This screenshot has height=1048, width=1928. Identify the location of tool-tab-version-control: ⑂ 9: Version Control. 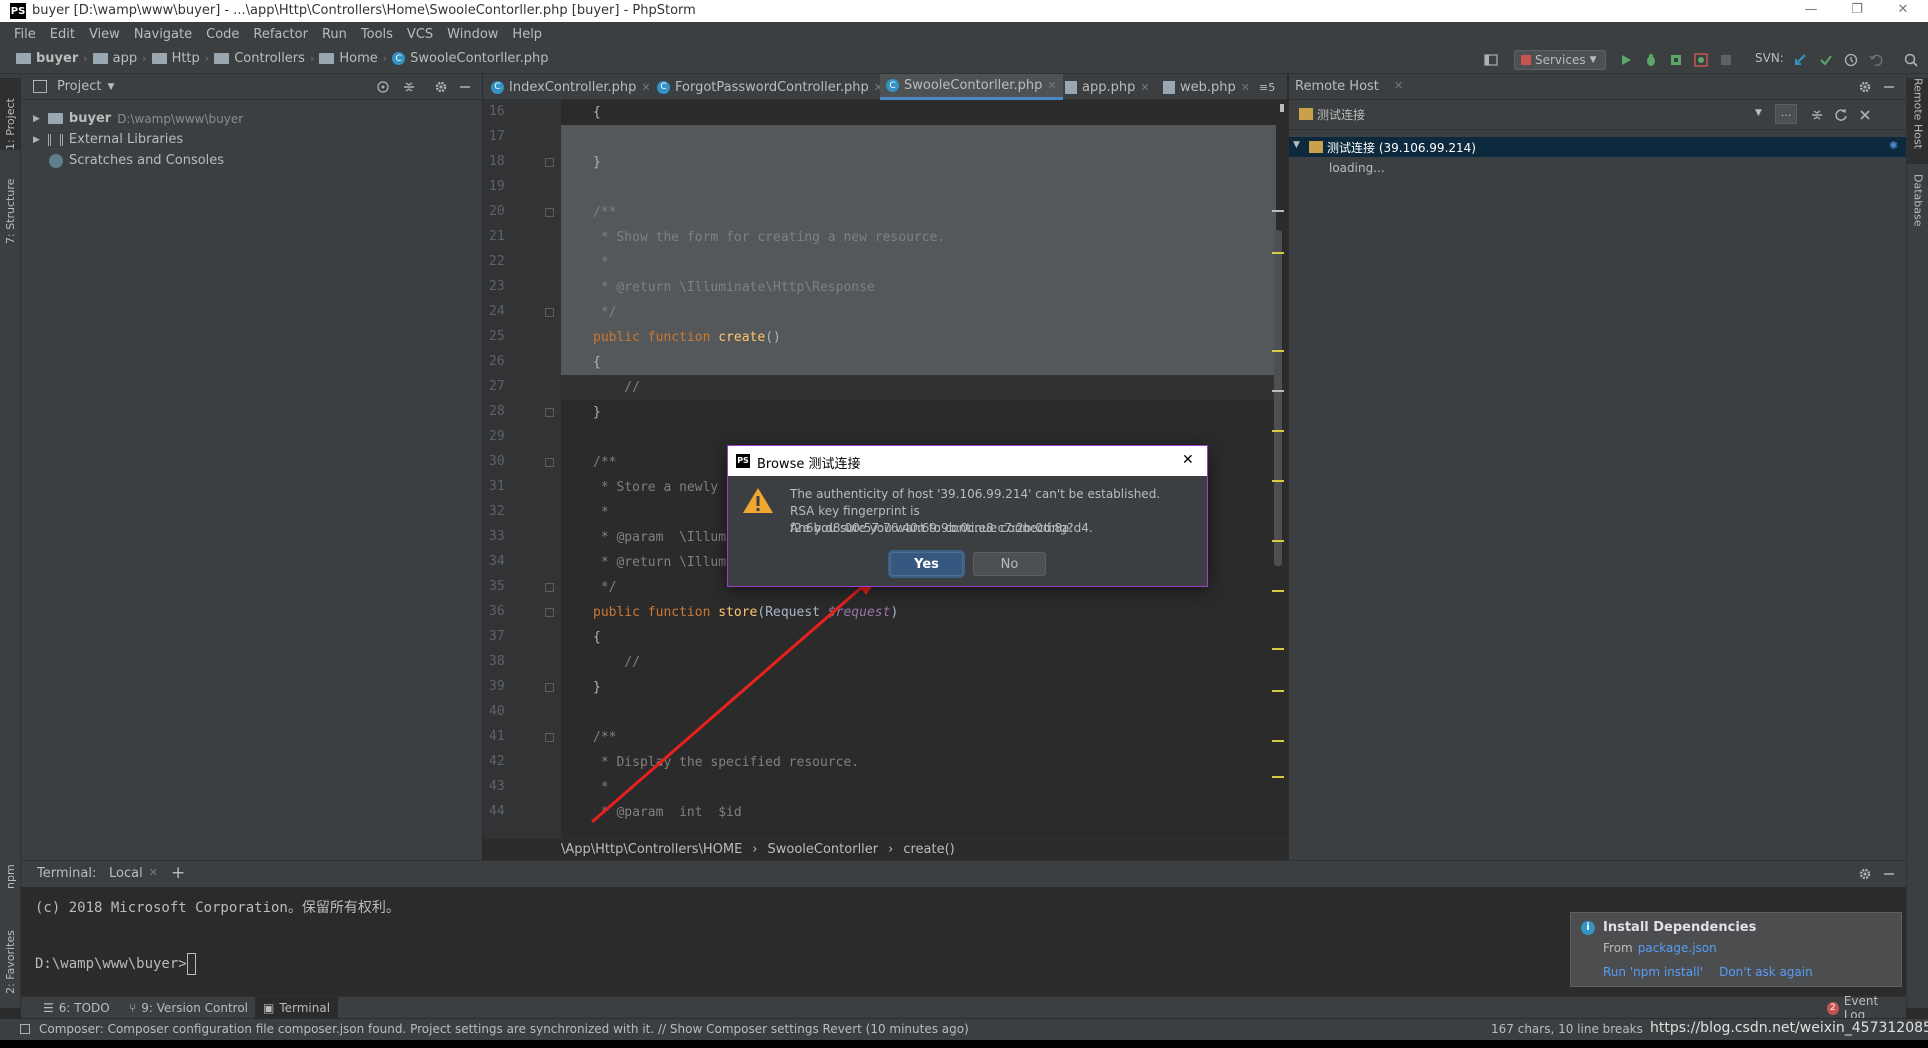
(188, 1008).